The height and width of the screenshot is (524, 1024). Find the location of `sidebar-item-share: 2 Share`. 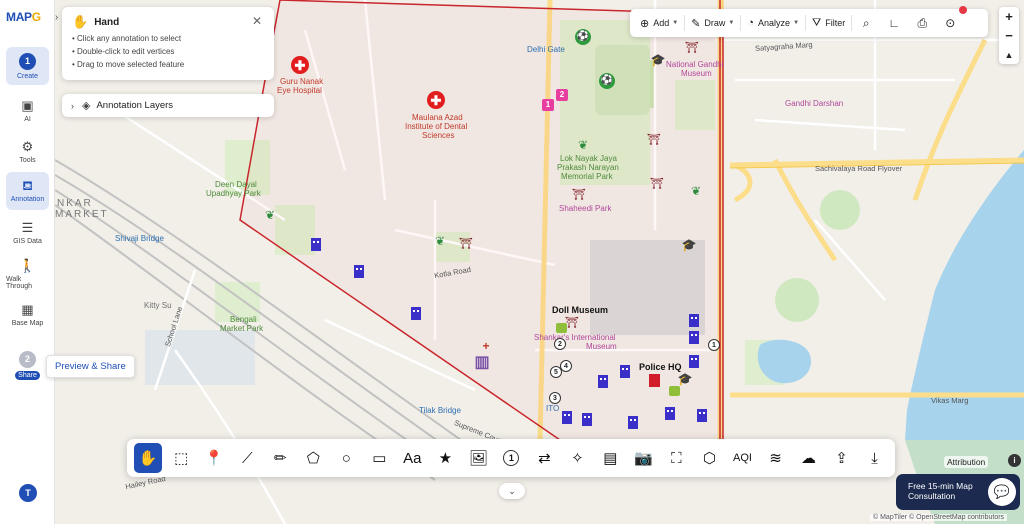

sidebar-item-share: 2 Share is located at coordinates (27, 365).